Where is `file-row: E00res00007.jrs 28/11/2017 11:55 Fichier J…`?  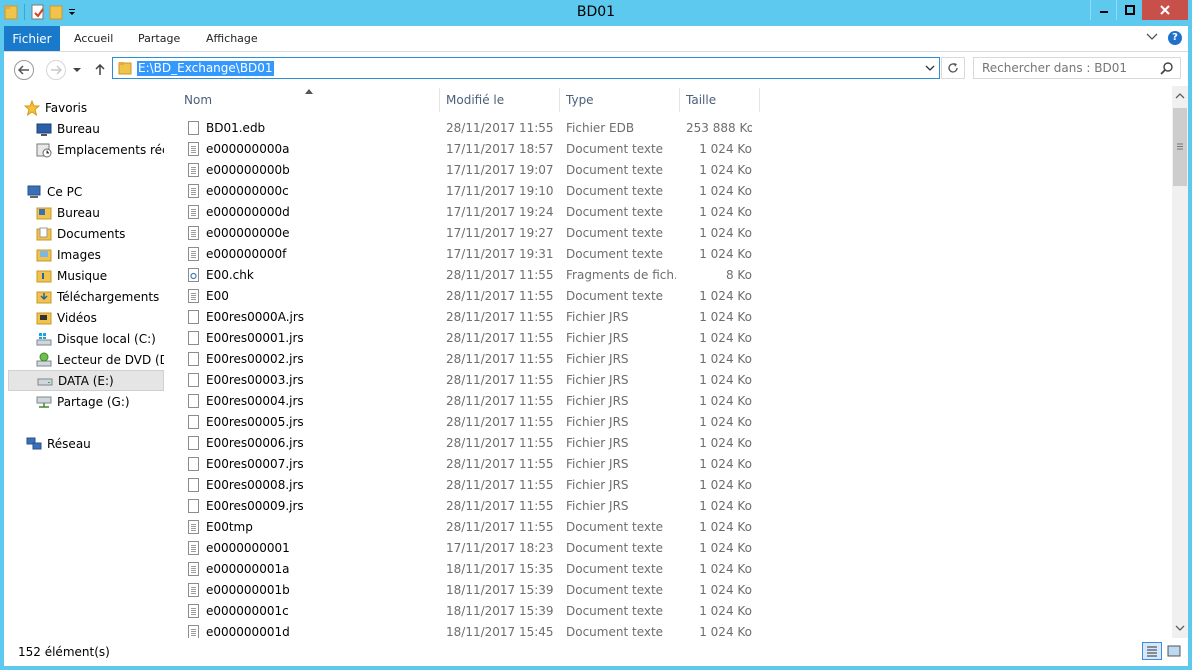
file-row: E00res00007.jrs 28/11/2017 11:55 Fichier J… is located at coordinates (474, 464).